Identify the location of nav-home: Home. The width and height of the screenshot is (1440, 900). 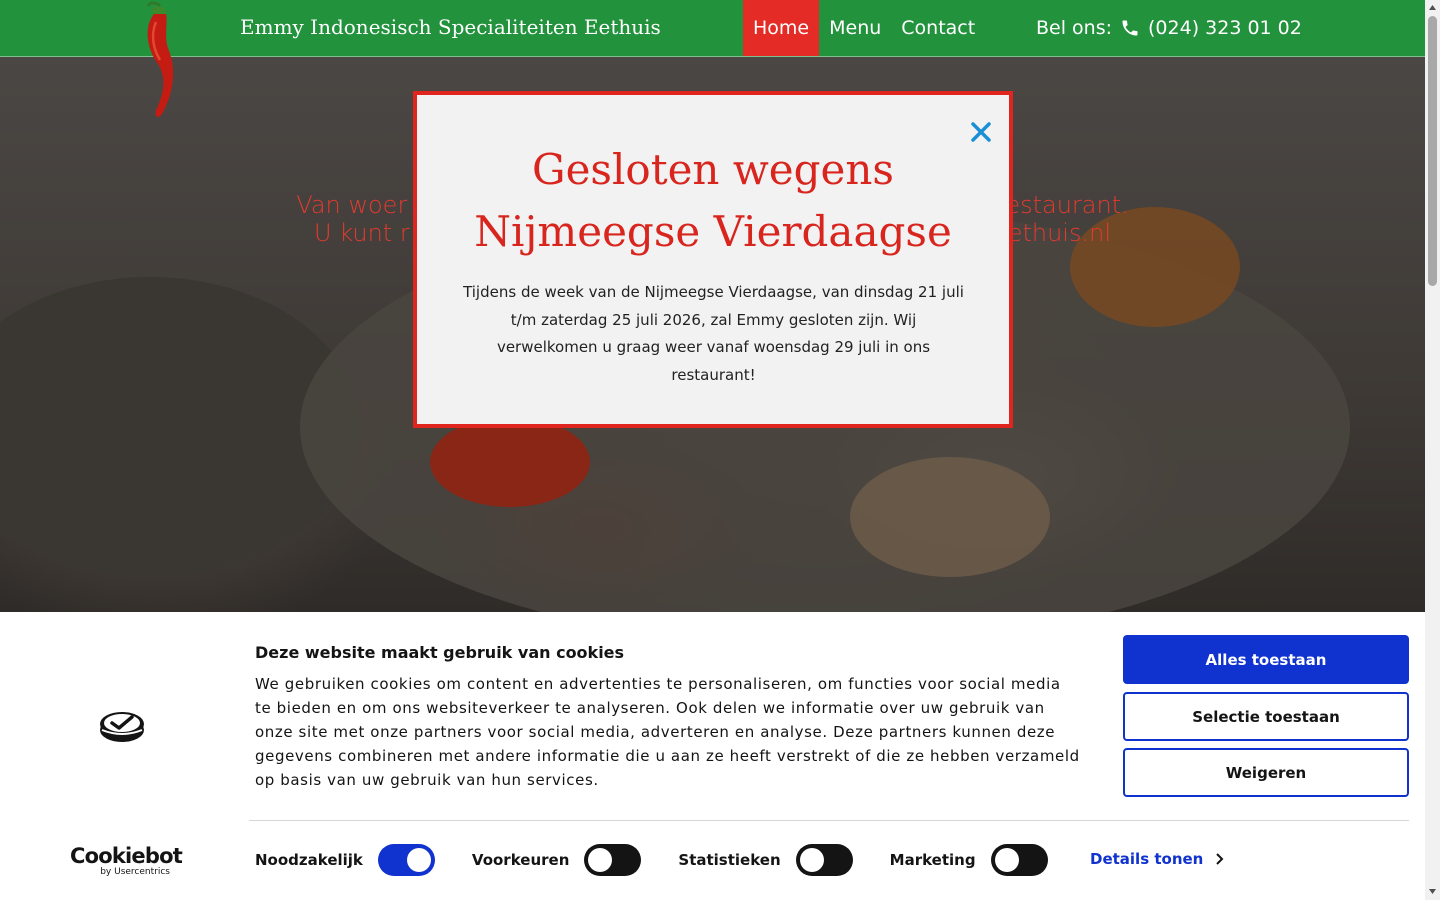
(781, 28).